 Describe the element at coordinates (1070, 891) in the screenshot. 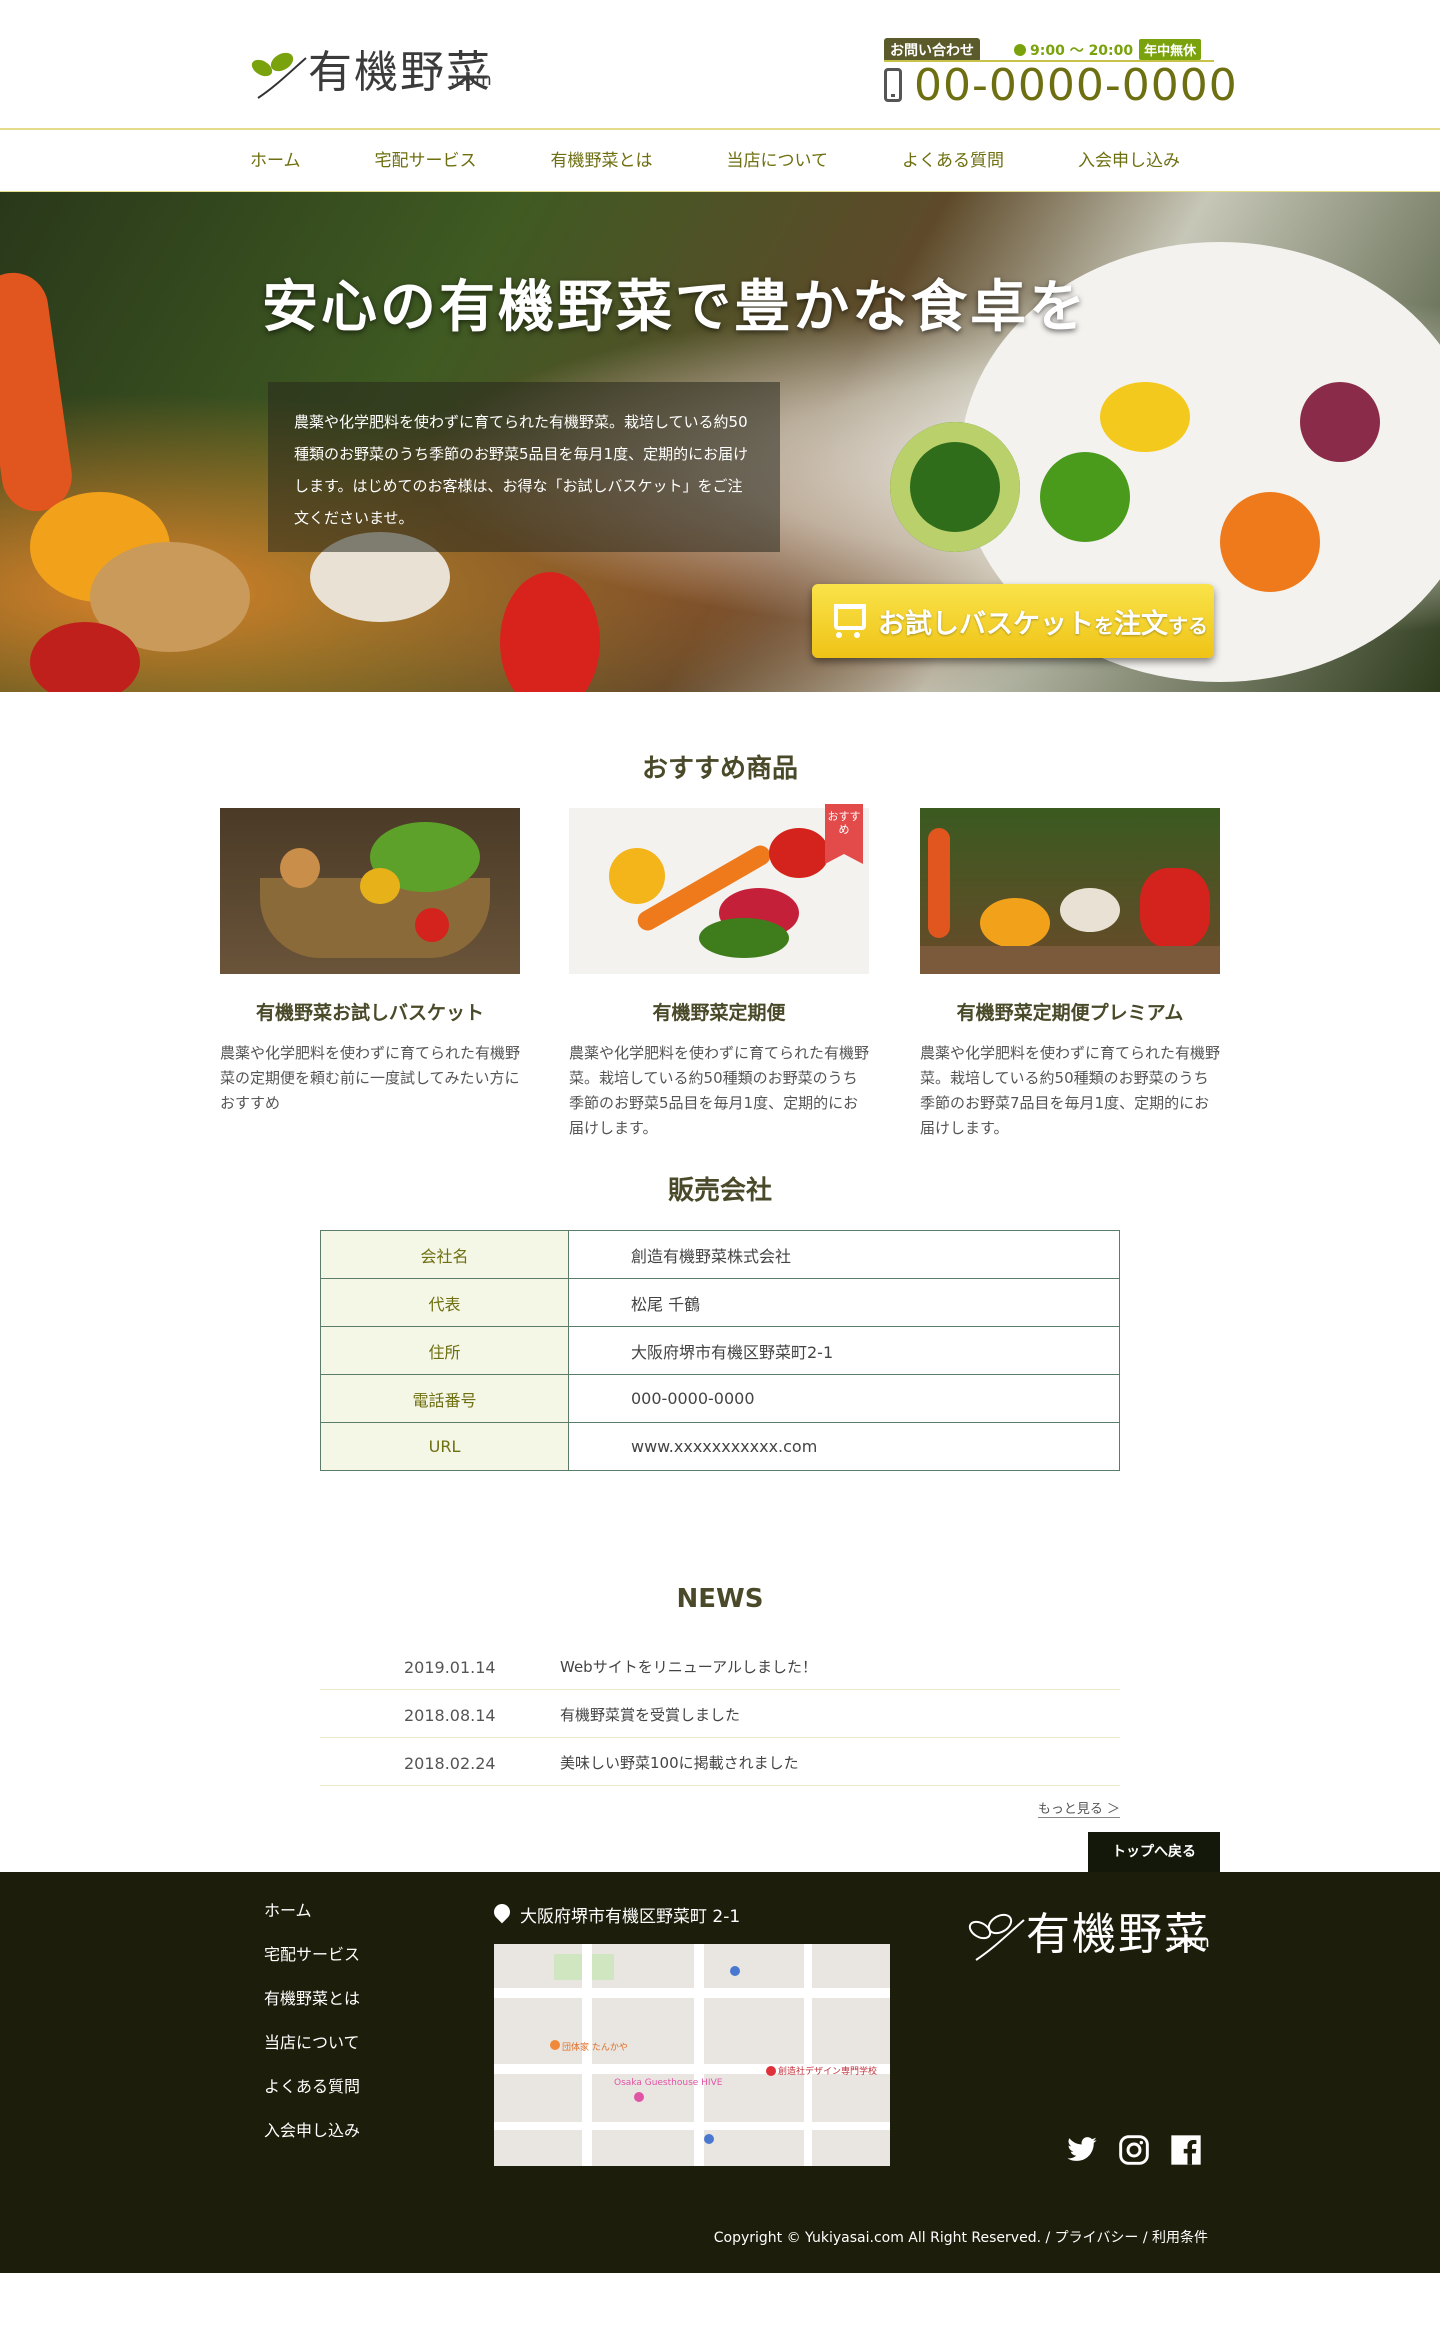

I see `product-image-harvest` at that location.